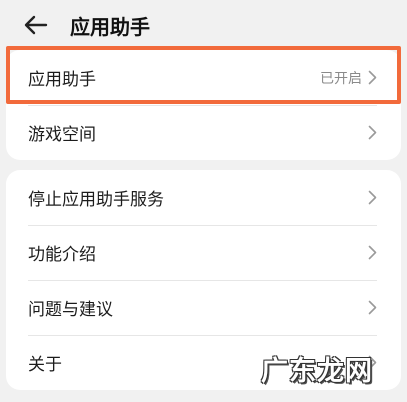 This screenshot has width=407, height=402. I want to click on row-app-assistant-label: 应用助手, so click(62, 80).